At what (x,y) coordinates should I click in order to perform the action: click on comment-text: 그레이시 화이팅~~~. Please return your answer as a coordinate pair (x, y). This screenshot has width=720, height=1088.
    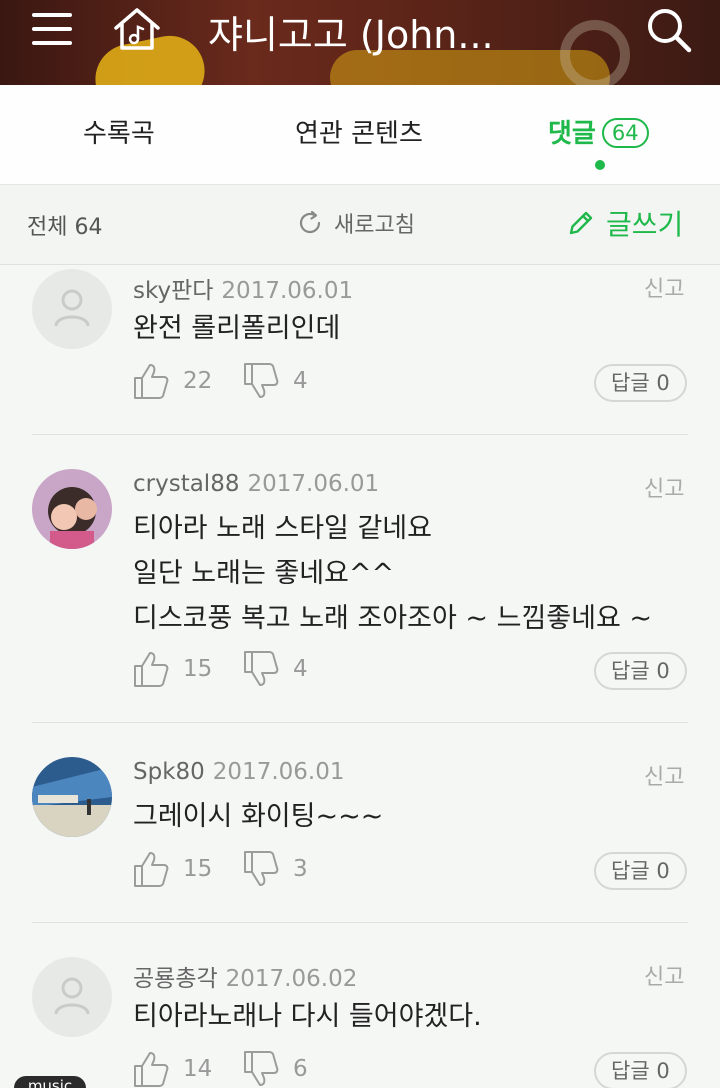
    Looking at the image, I should click on (258, 816).